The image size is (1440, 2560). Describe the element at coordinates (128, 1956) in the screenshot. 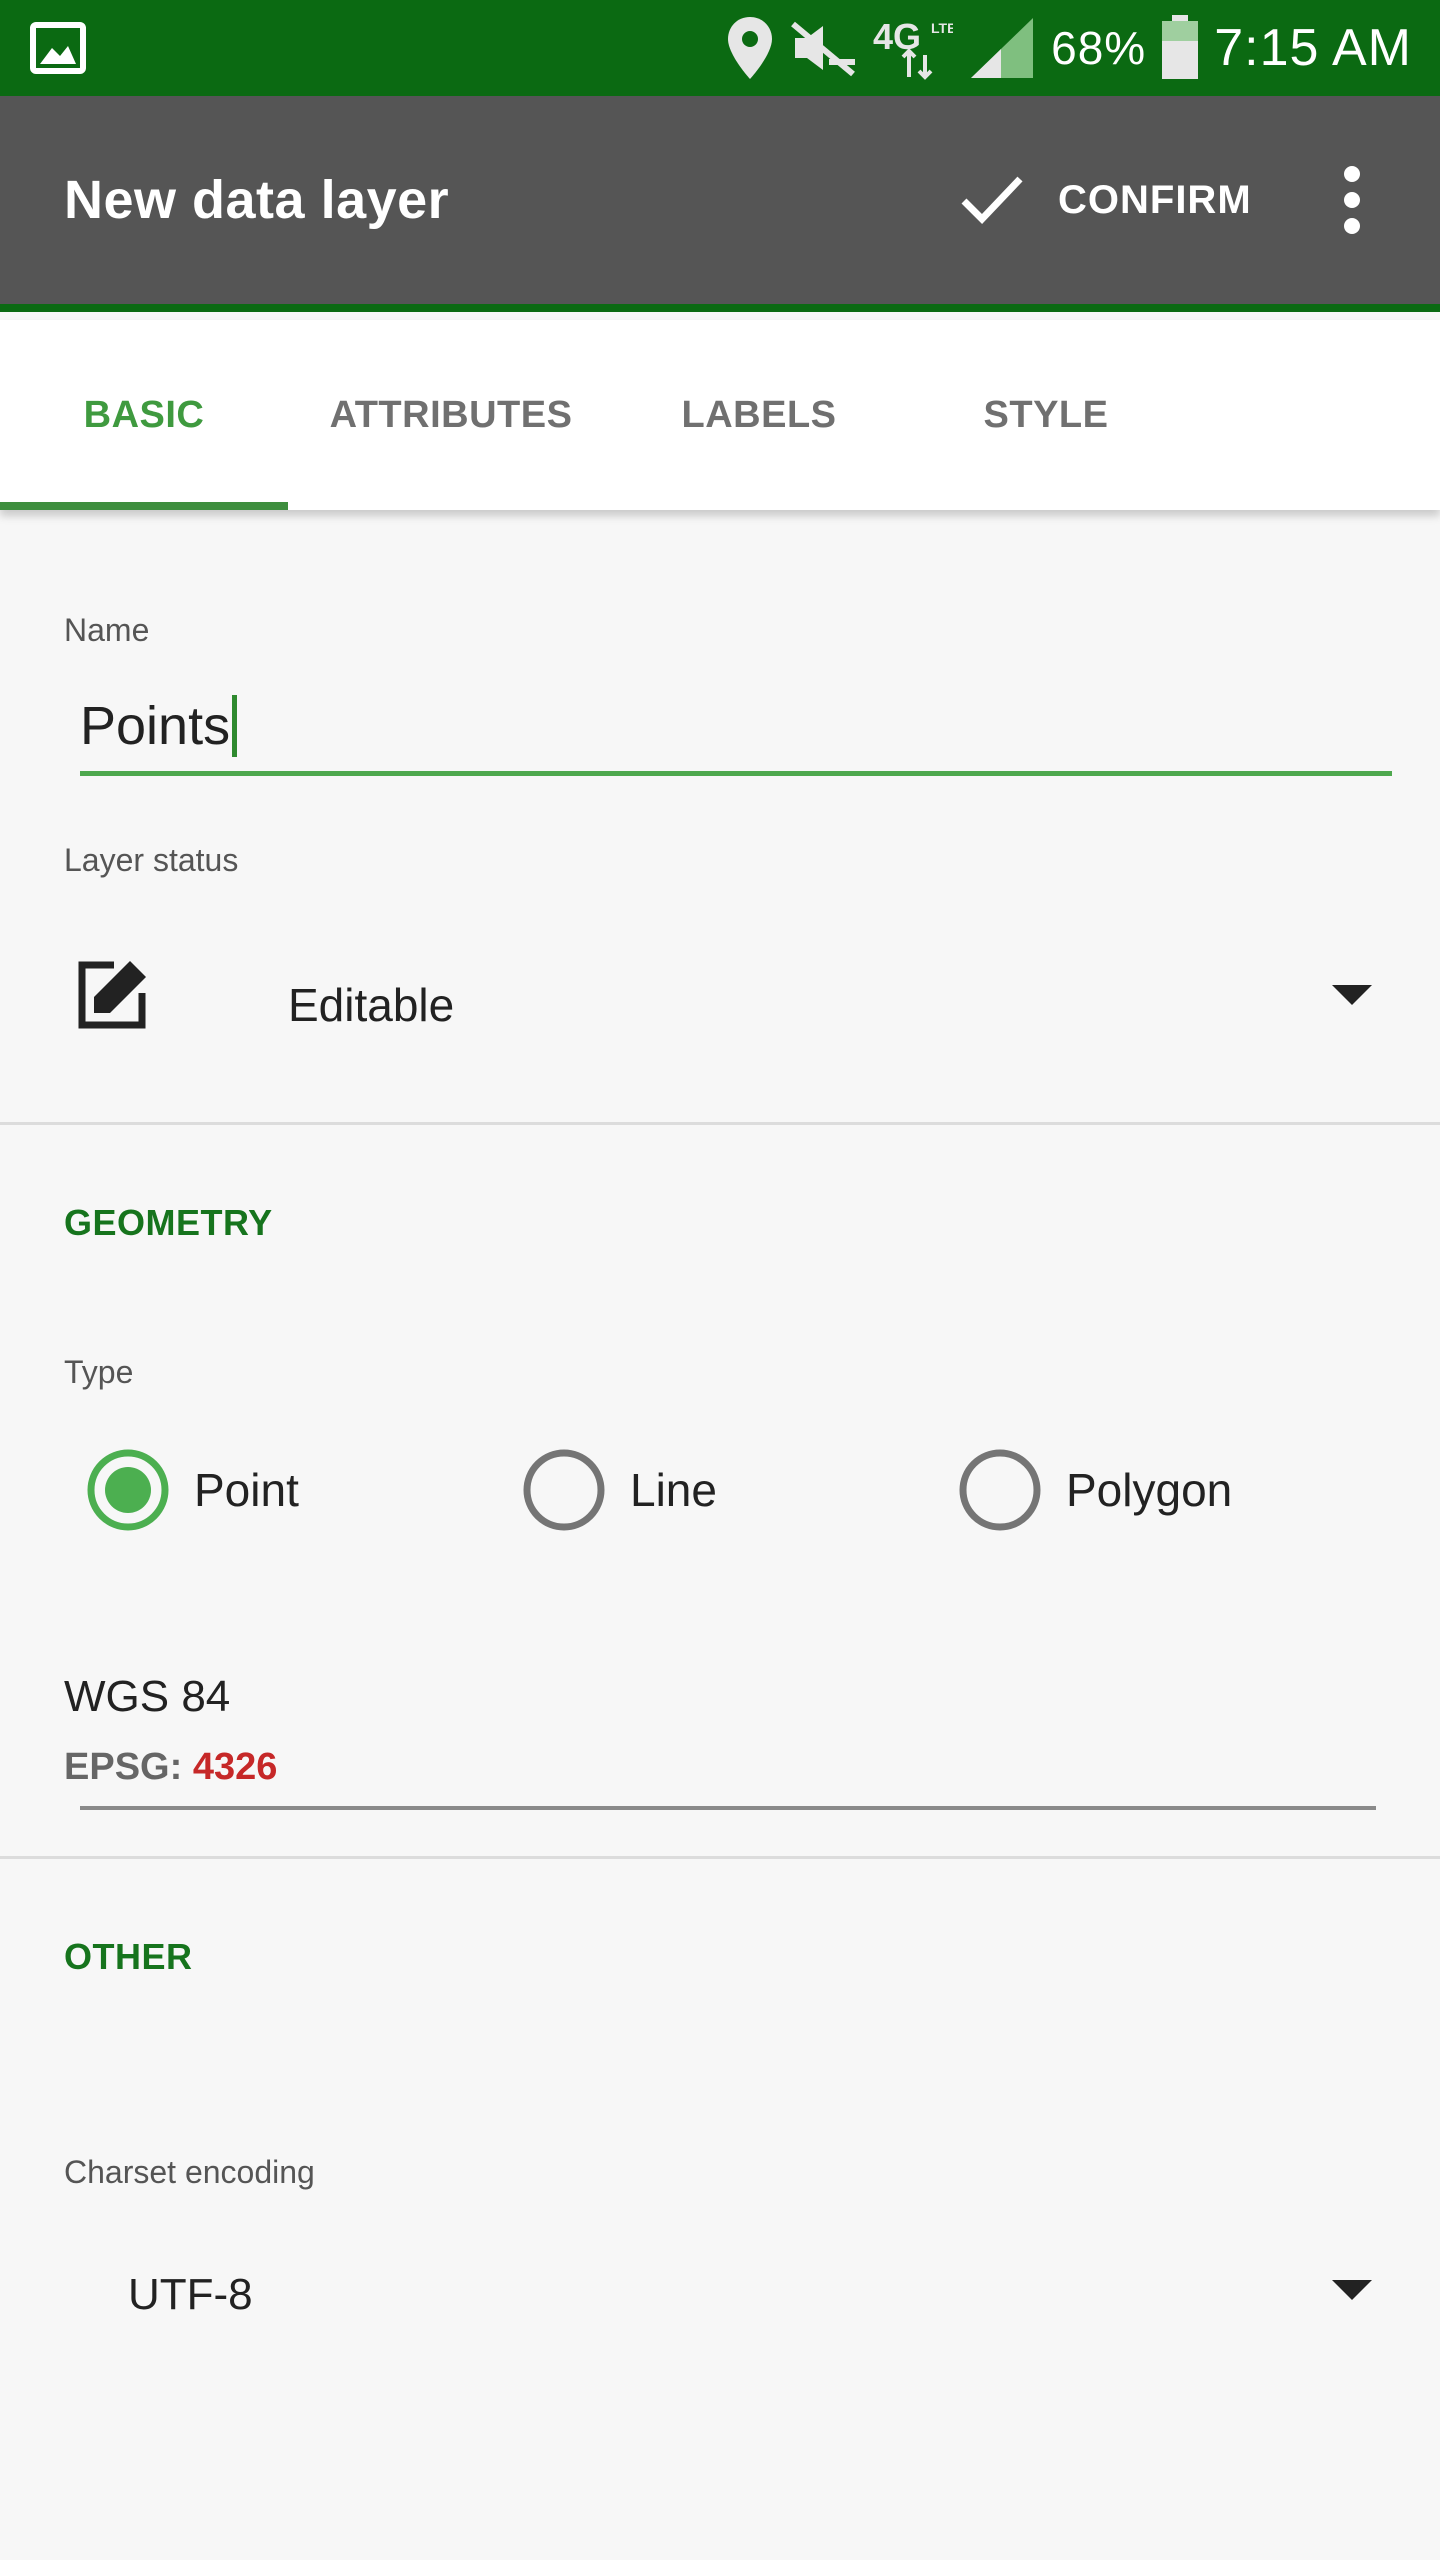

I see `other-section-title: OTHER` at that location.